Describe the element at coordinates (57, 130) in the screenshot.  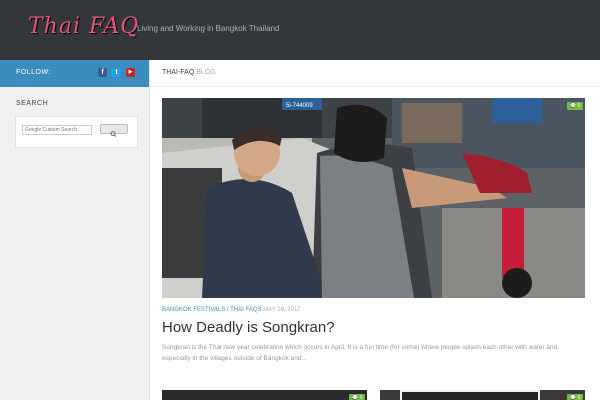
I see `search-input` at that location.